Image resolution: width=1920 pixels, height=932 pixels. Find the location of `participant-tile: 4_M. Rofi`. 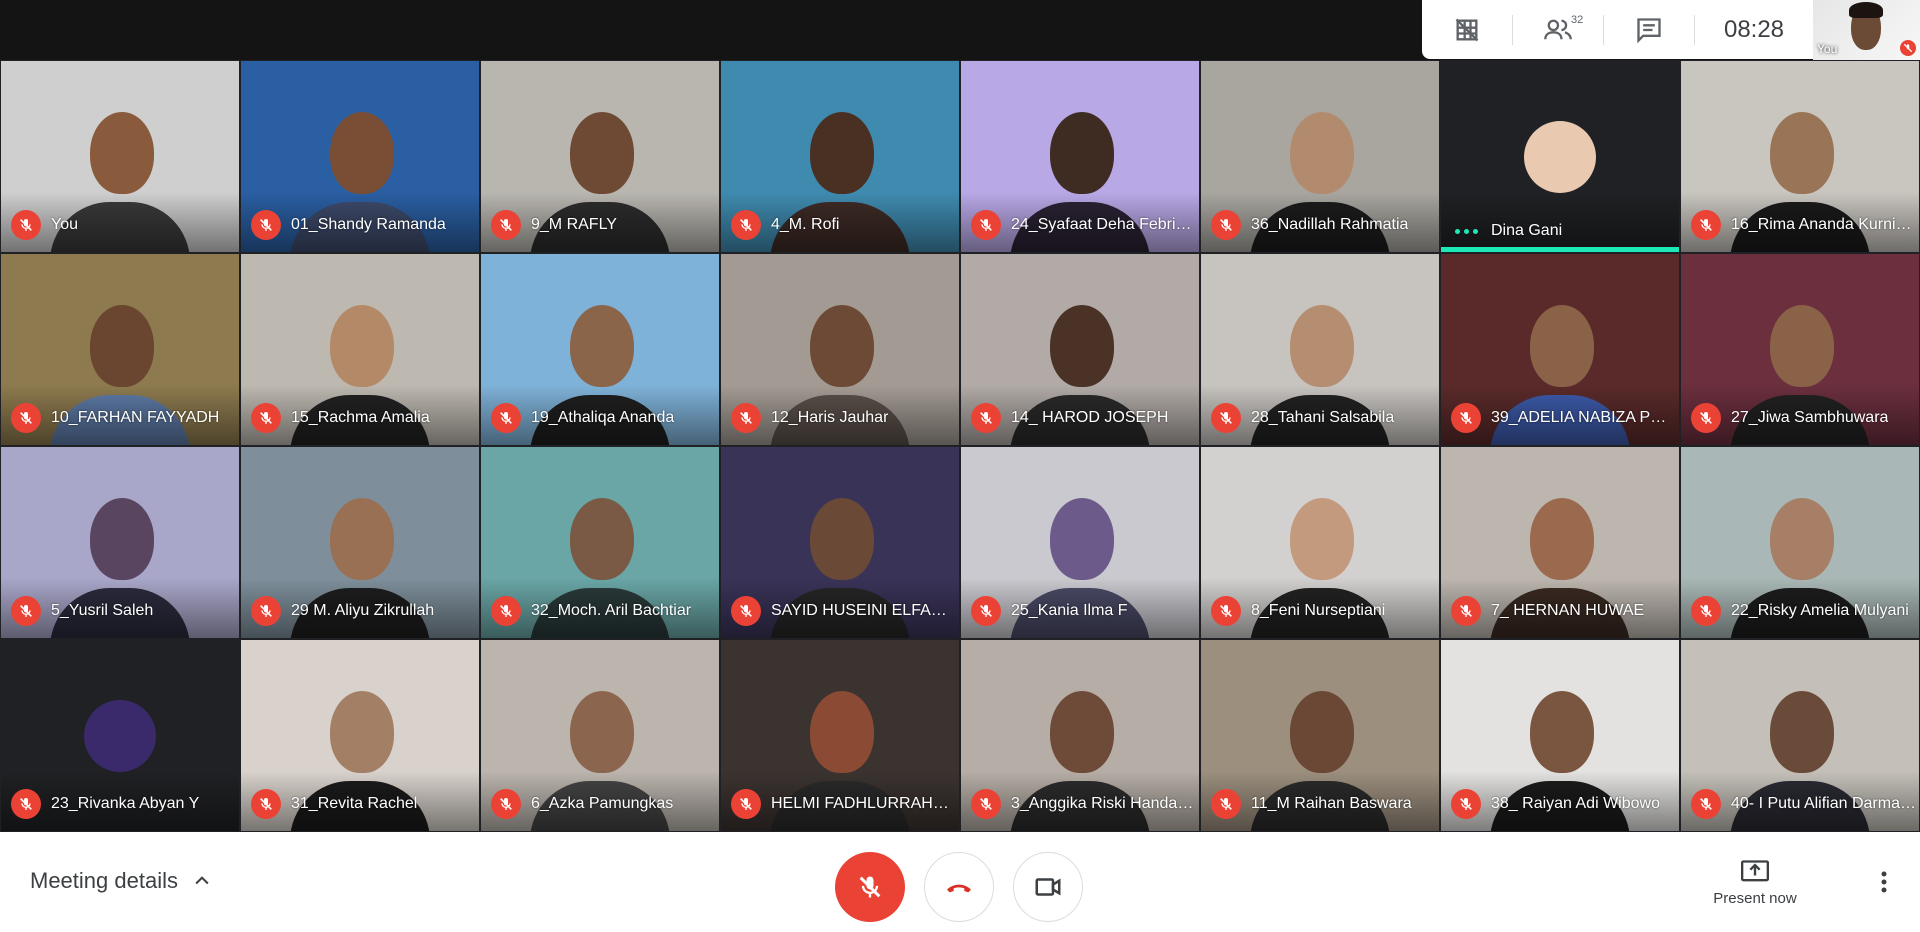

participant-tile: 4_M. Rofi is located at coordinates (840, 156).